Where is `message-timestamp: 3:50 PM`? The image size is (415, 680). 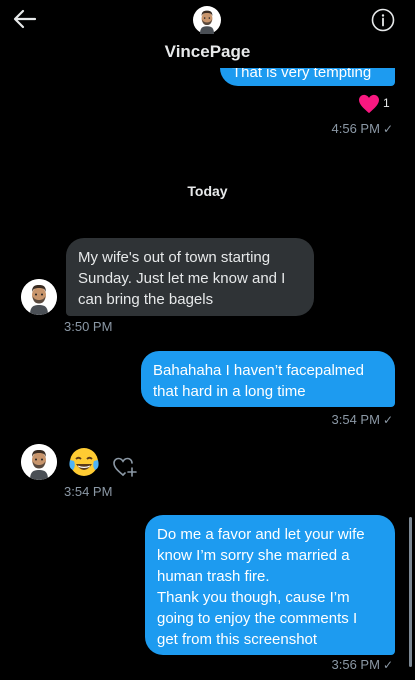
message-timestamp: 3:50 PM is located at coordinates (88, 326).